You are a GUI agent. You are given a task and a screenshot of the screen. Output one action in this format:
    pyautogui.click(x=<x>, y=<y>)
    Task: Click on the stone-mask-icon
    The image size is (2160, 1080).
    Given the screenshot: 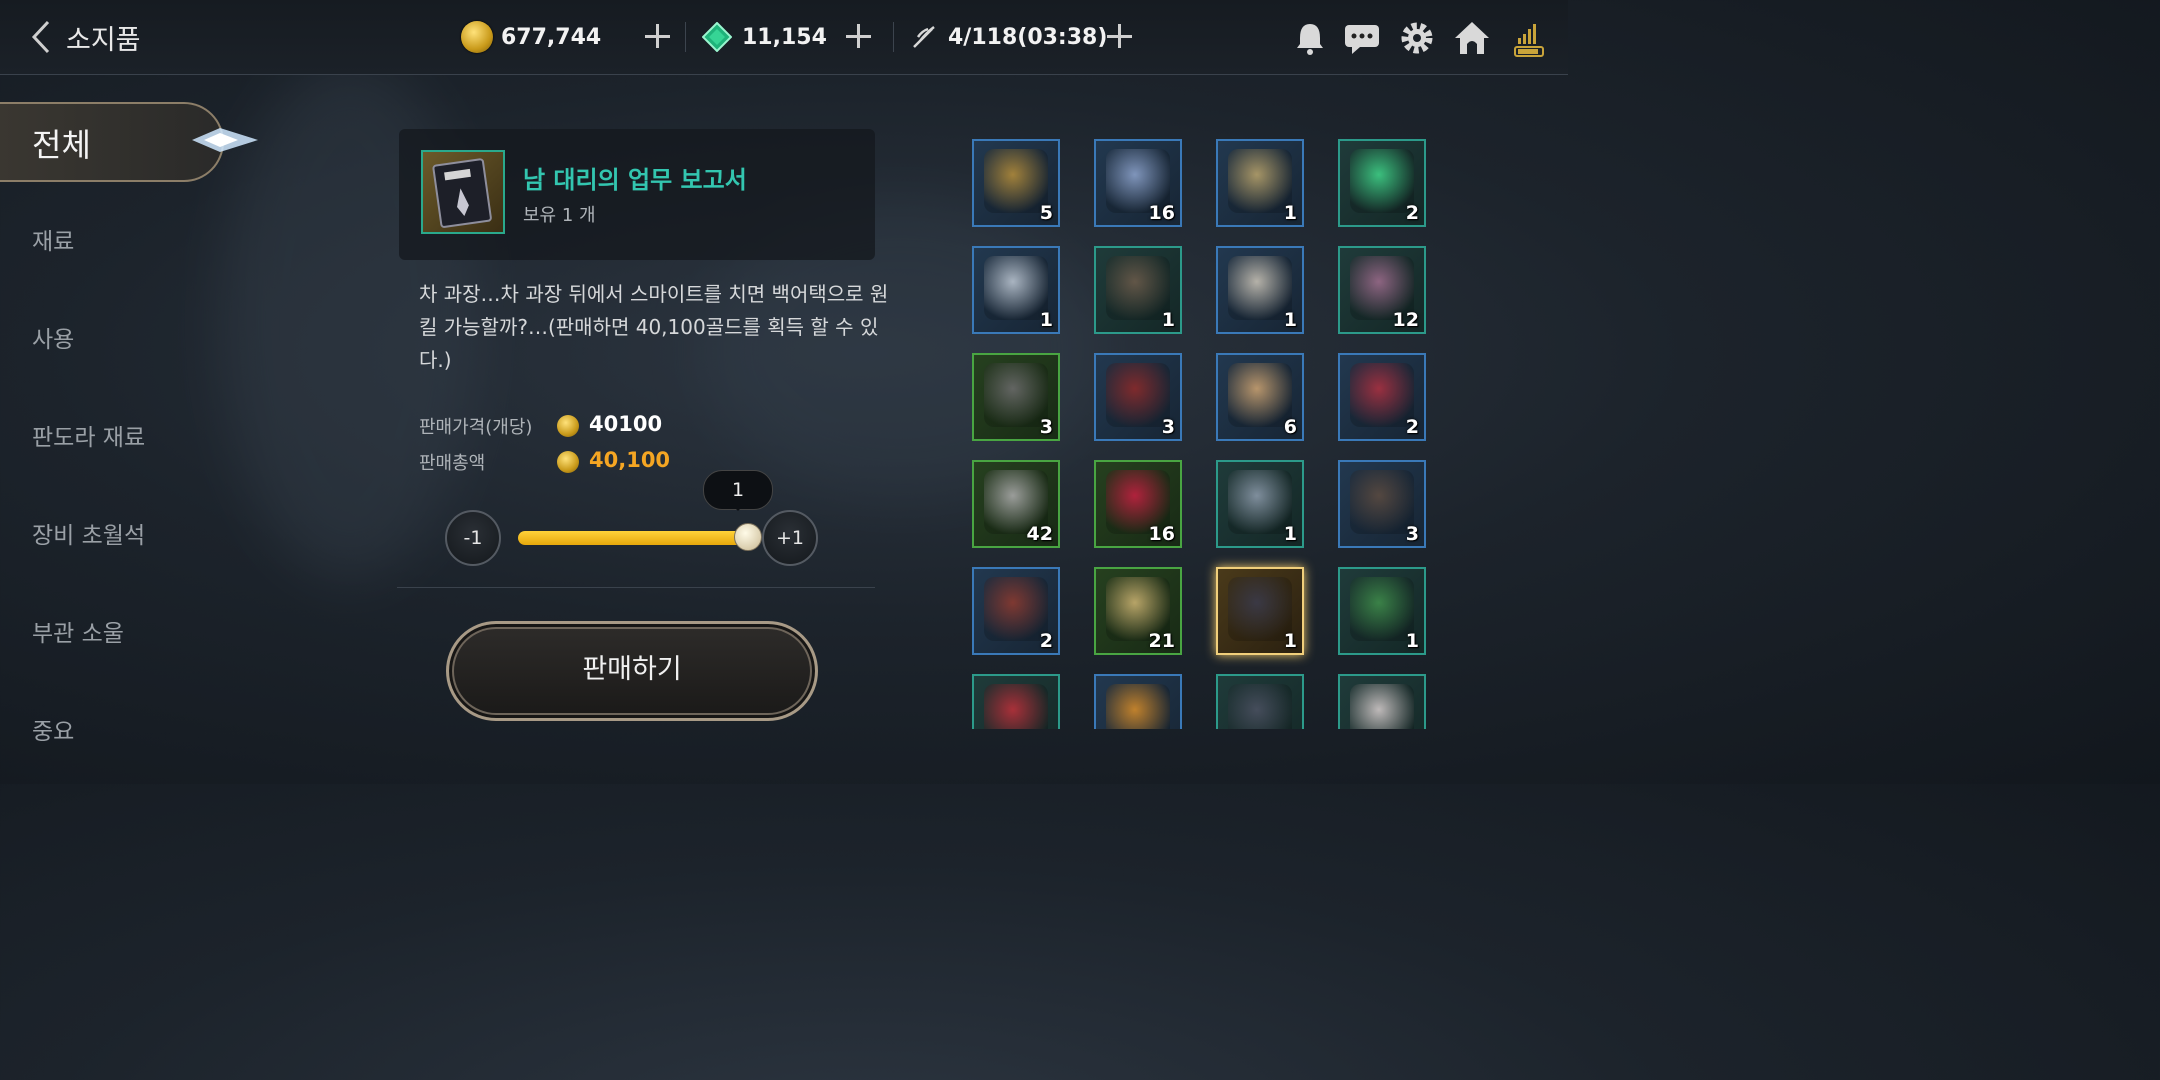 What is the action you would take?
    pyautogui.click(x=1382, y=502)
    